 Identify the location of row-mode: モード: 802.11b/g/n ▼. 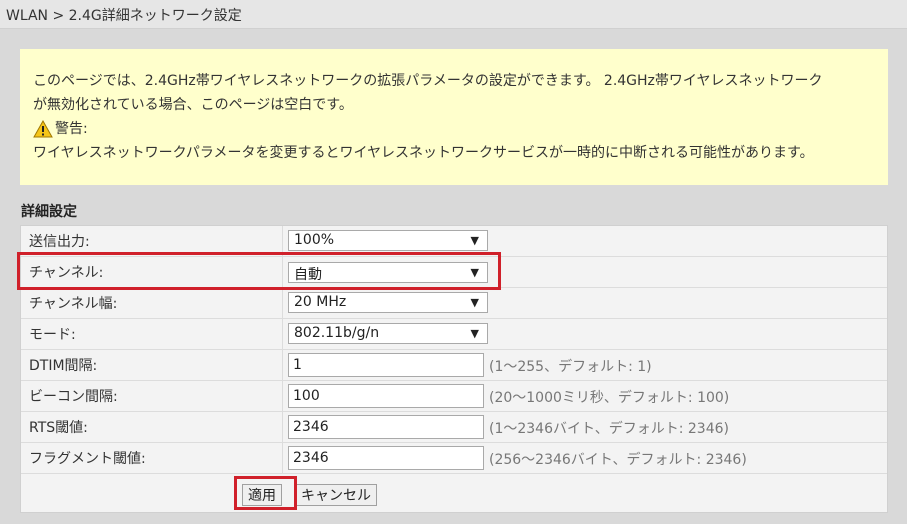
(454, 334).